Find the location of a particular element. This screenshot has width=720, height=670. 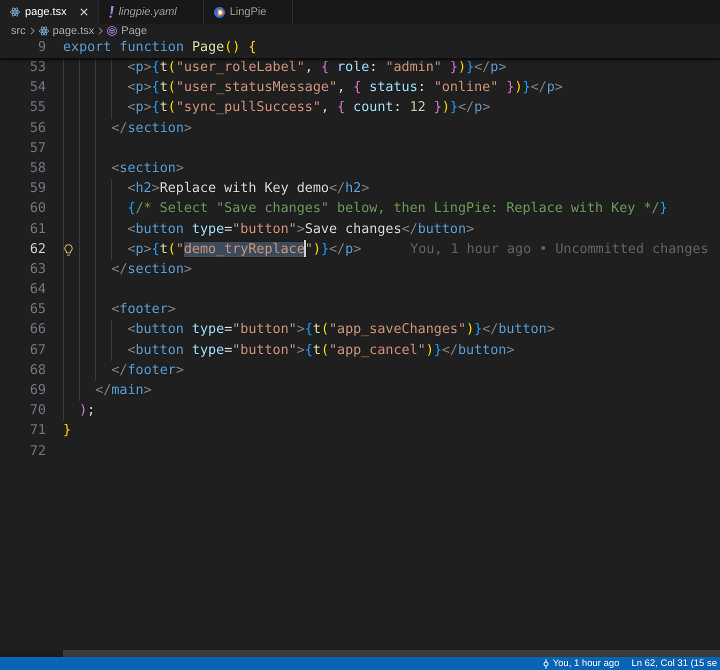

line-number: 53 is located at coordinates (38, 67).